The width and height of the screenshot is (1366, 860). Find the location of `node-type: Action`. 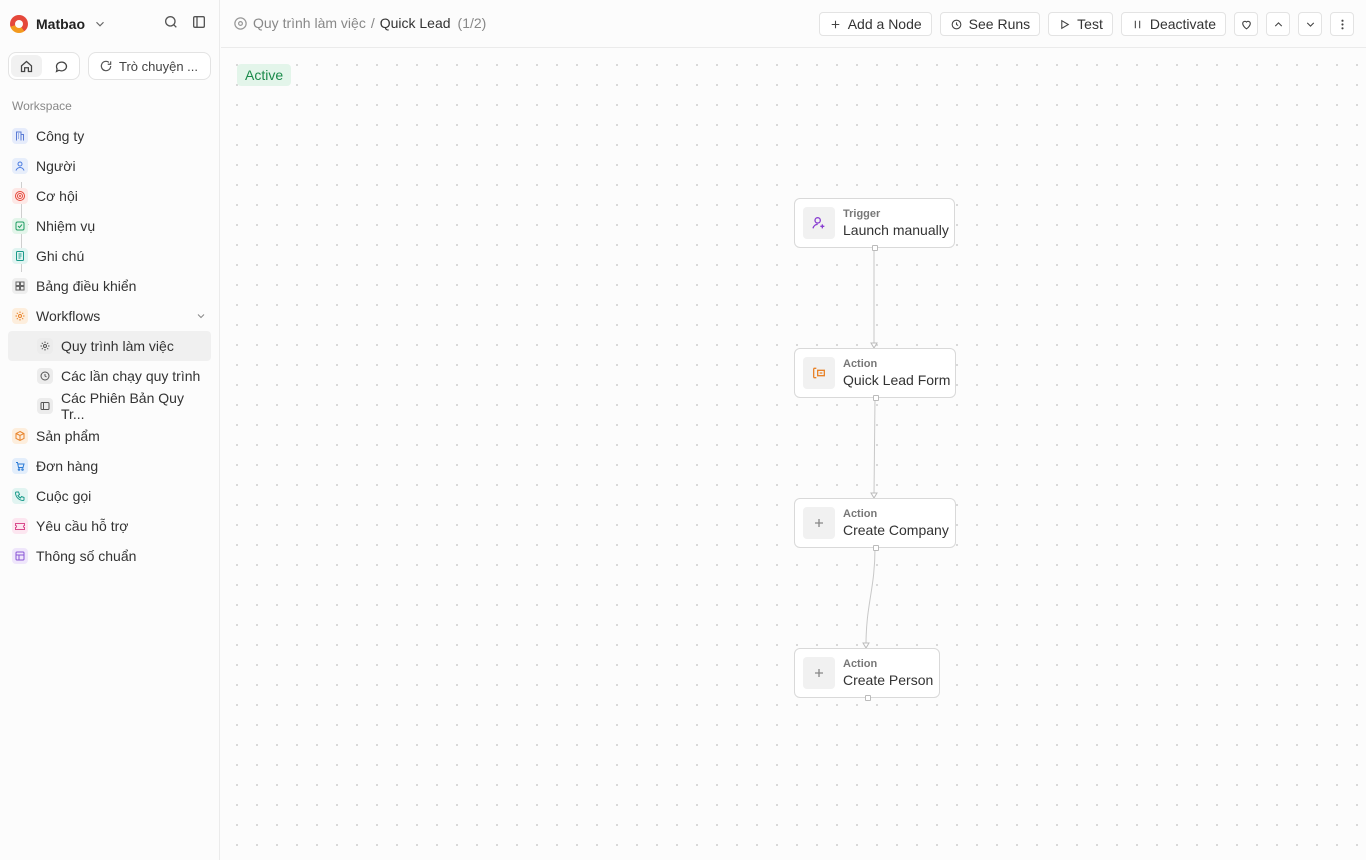

node-type: Action is located at coordinates (860, 364).